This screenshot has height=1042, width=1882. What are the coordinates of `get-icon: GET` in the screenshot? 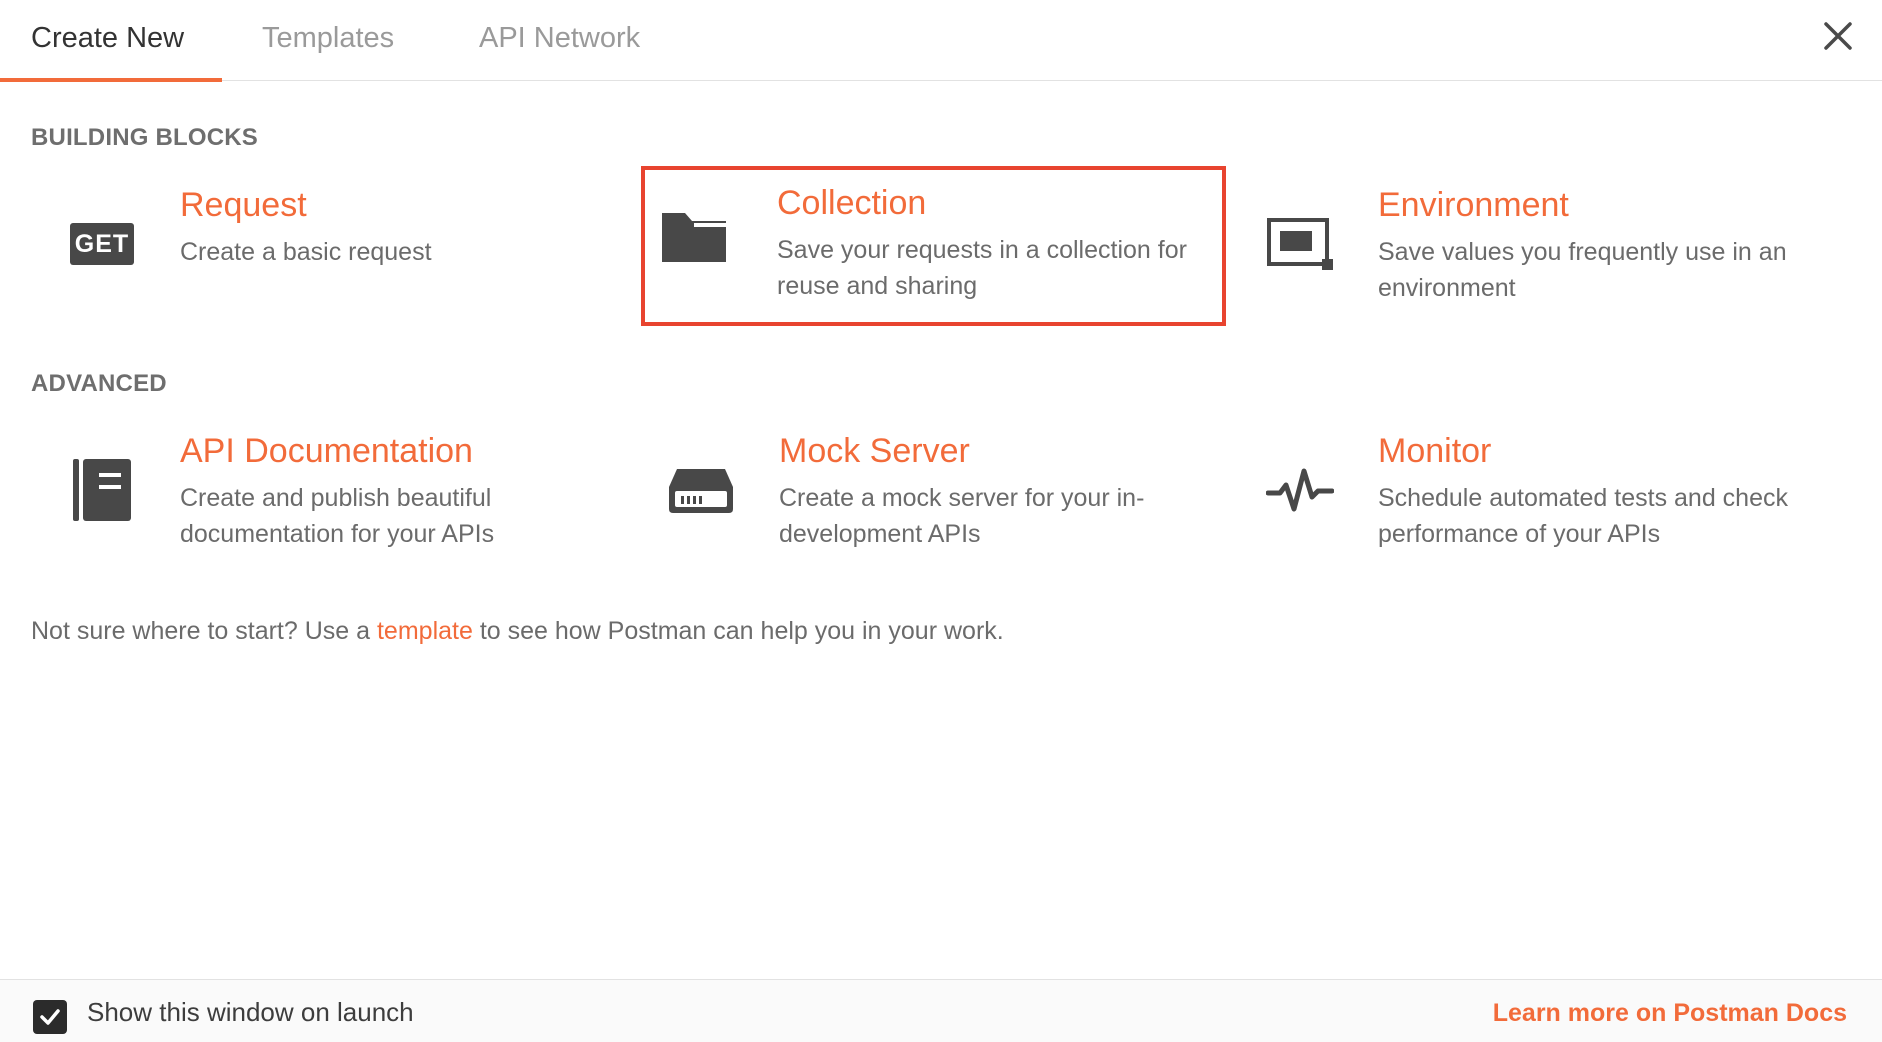 It's located at (102, 244).